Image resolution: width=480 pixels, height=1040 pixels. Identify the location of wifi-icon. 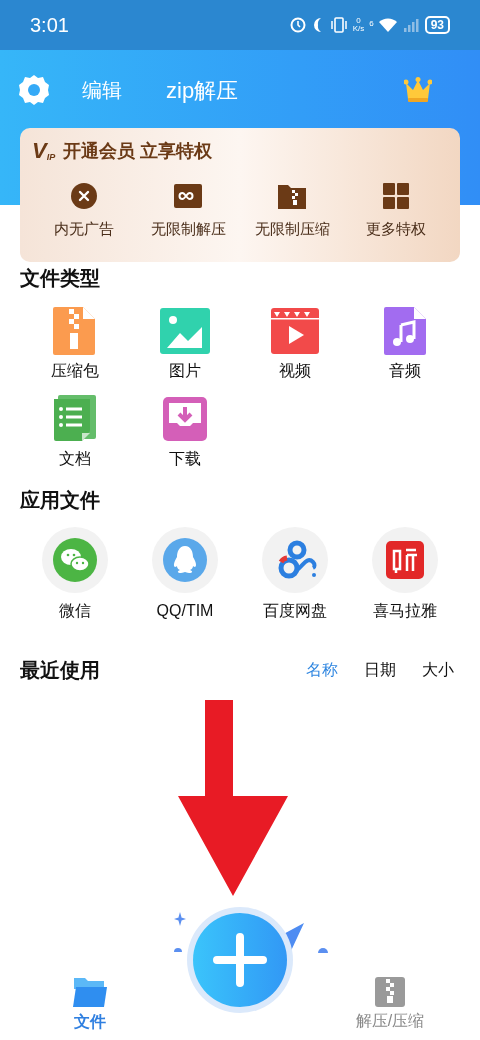
(387, 25).